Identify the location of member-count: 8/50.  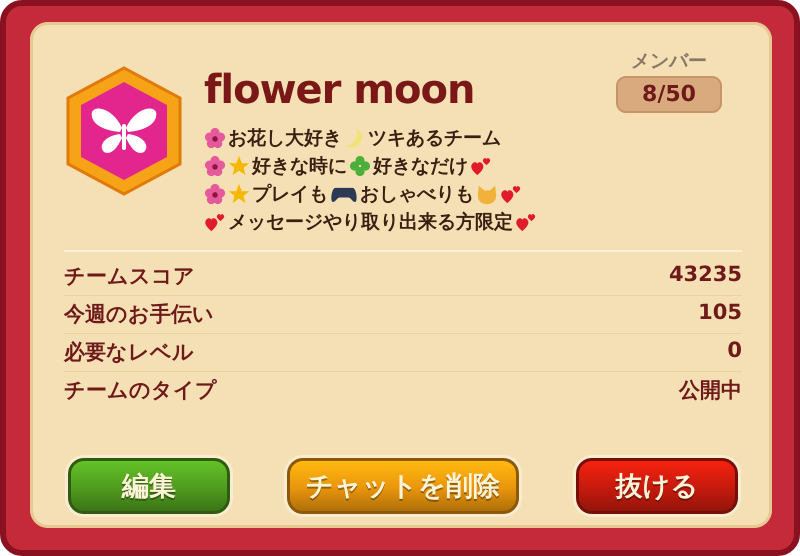
(669, 94).